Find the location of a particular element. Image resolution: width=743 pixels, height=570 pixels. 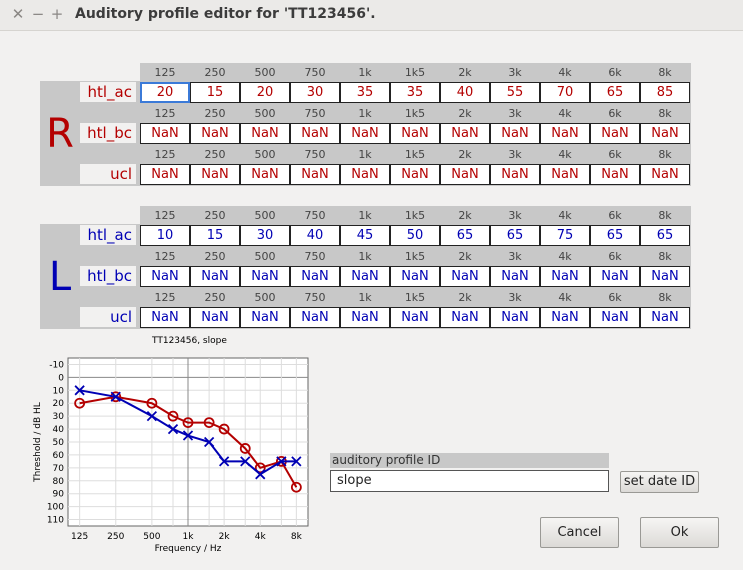

x-axis-label: Frequency / Hz is located at coordinates (188, 549).